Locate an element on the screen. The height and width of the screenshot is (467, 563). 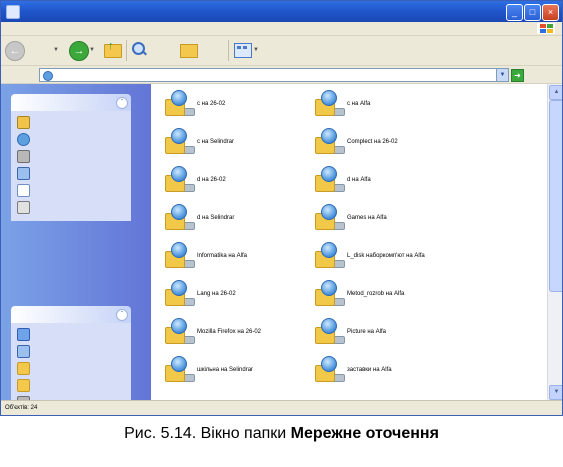
network-share-item: Metod_rozrob на Alfa is located at coordinates (388, 296).